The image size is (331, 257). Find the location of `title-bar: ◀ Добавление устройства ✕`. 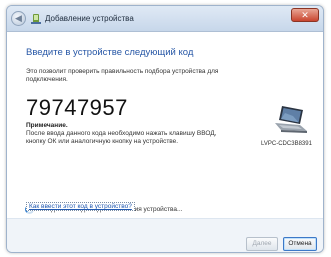

title-bar: ◀ Добавление устройства ✕ is located at coordinates (165, 19).